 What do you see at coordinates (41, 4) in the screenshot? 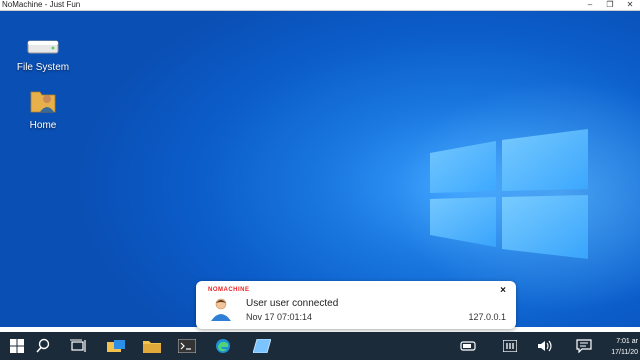
I see `window-title: NoMachine - Just Fun` at bounding box center [41, 4].